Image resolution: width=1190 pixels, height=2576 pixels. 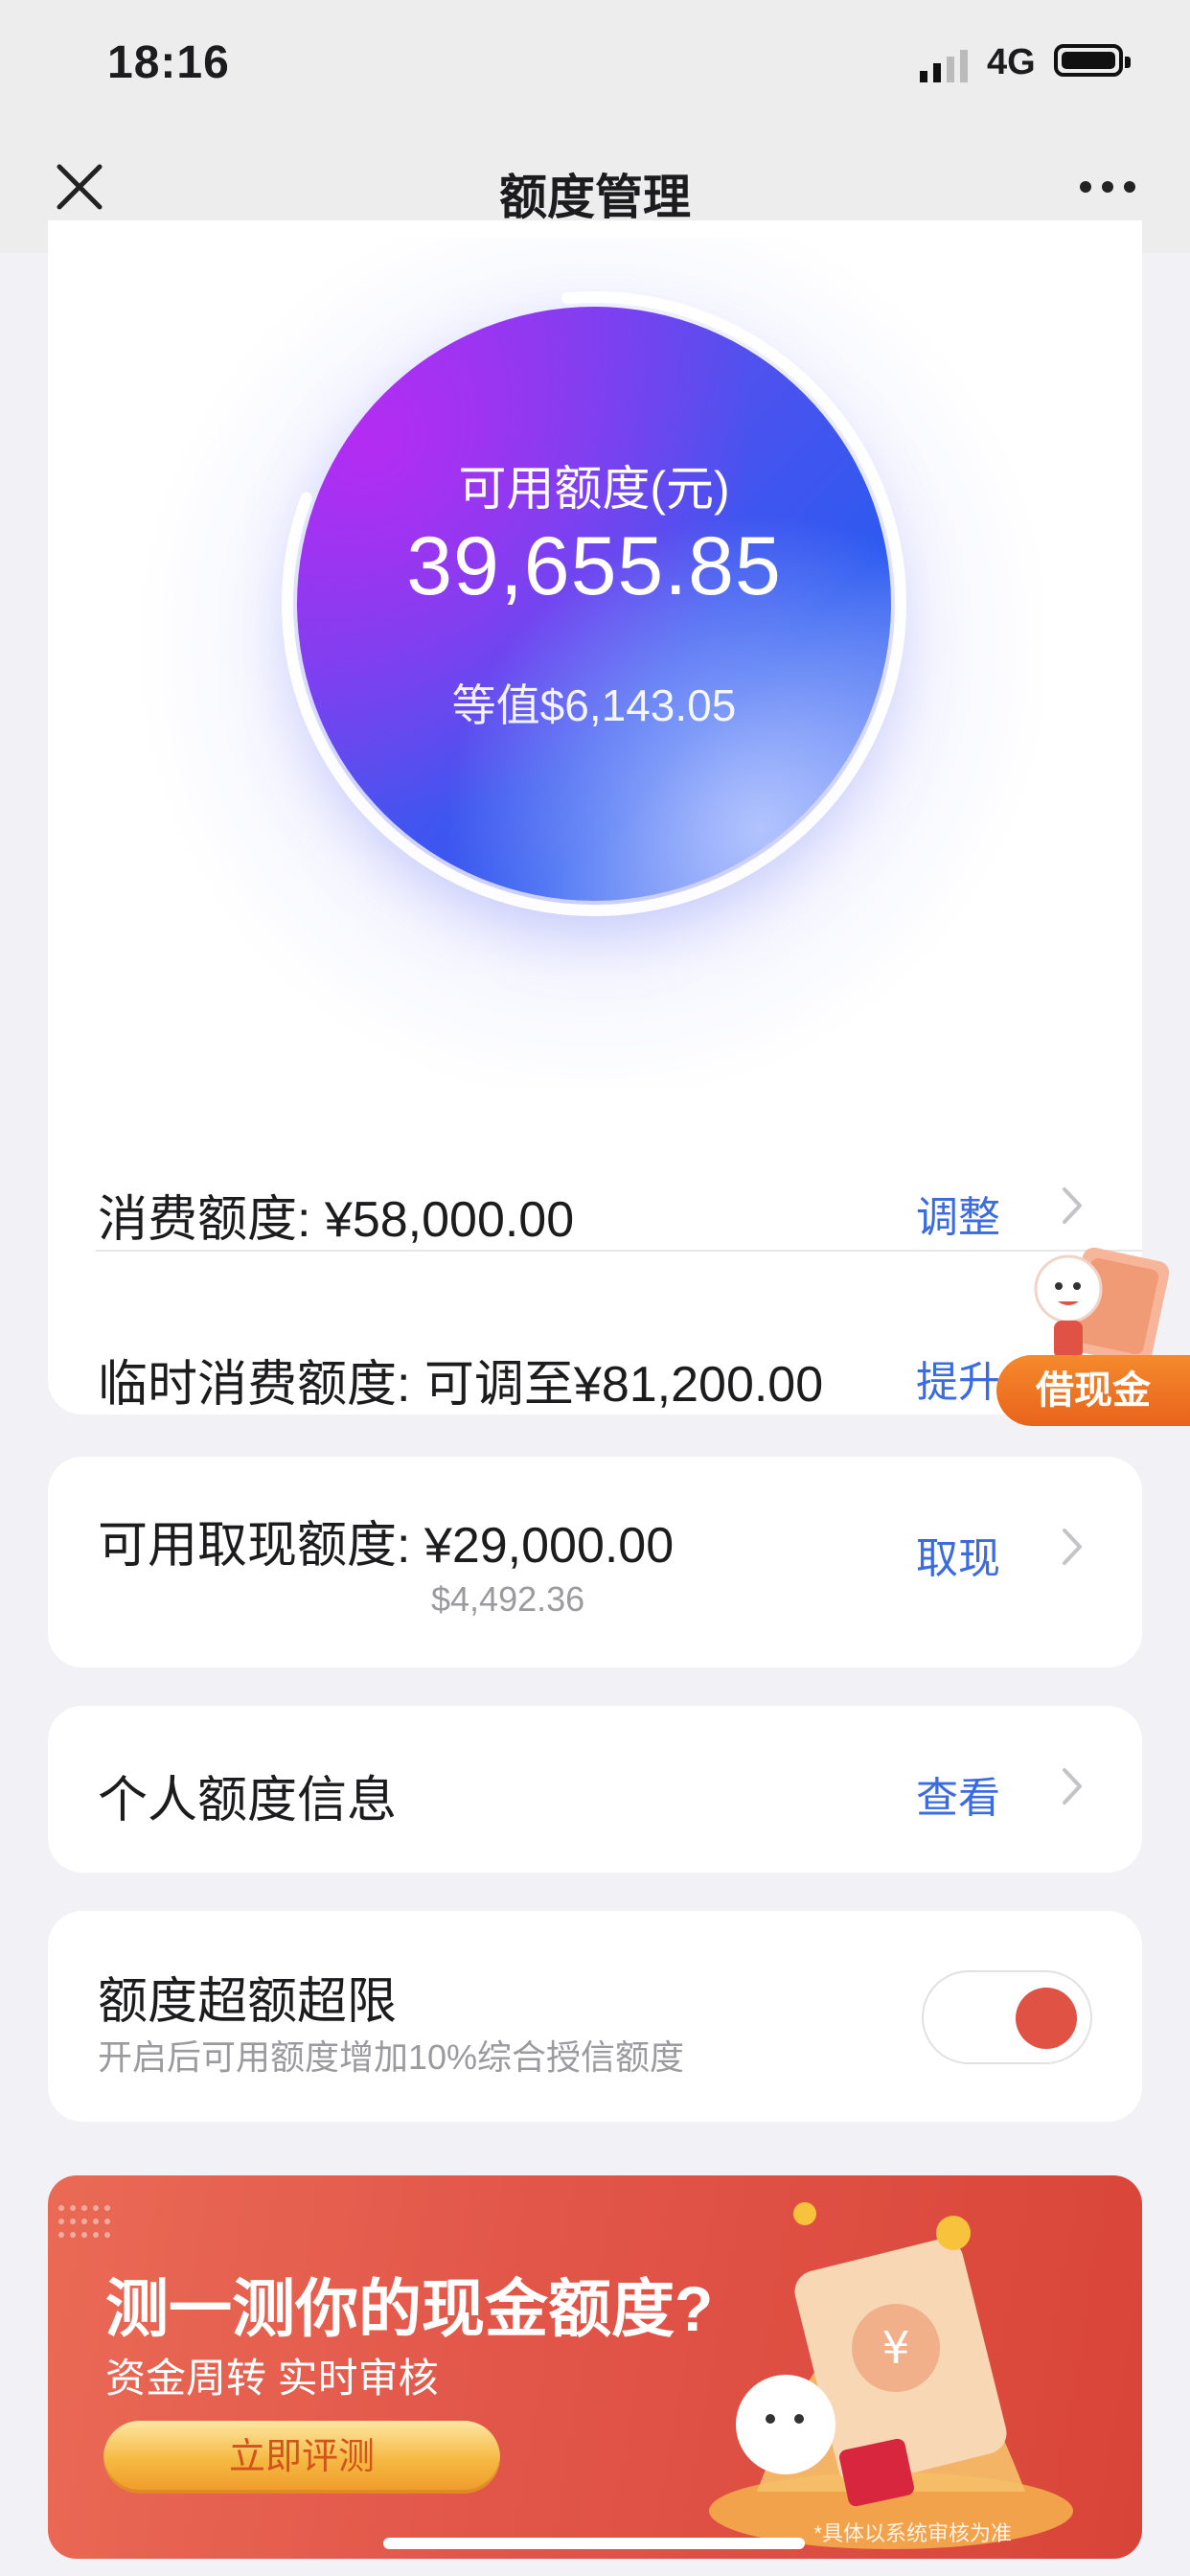 I want to click on adjust-link: 调整, so click(x=958, y=1213).